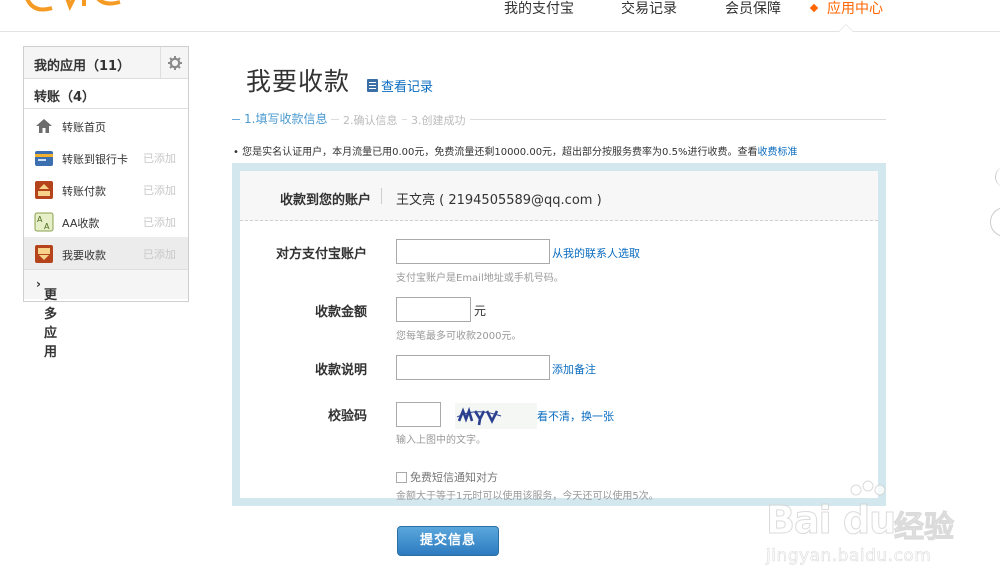 Image resolution: width=1000 pixels, height=582 pixels. Describe the element at coordinates (236, 119) in the screenshot. I see `step-line-active` at that location.